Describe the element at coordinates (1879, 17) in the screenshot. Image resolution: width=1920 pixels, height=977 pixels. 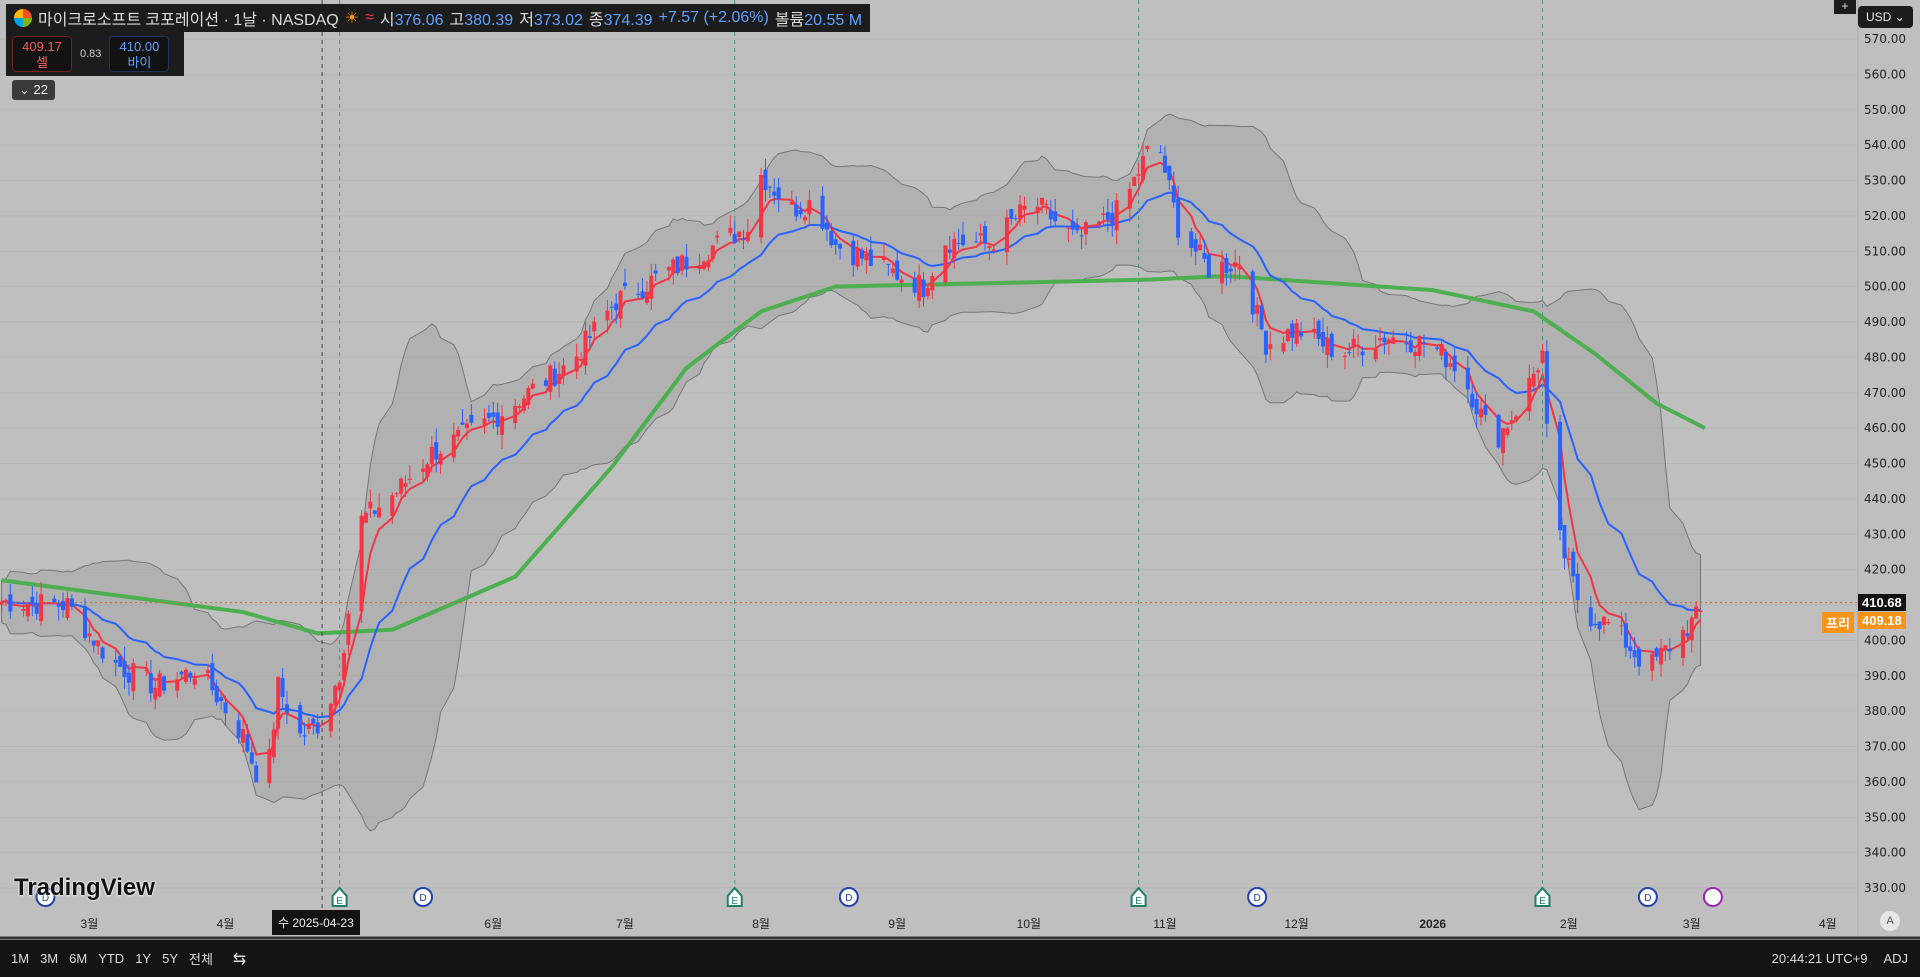
I see `currency-value: USD` at that location.